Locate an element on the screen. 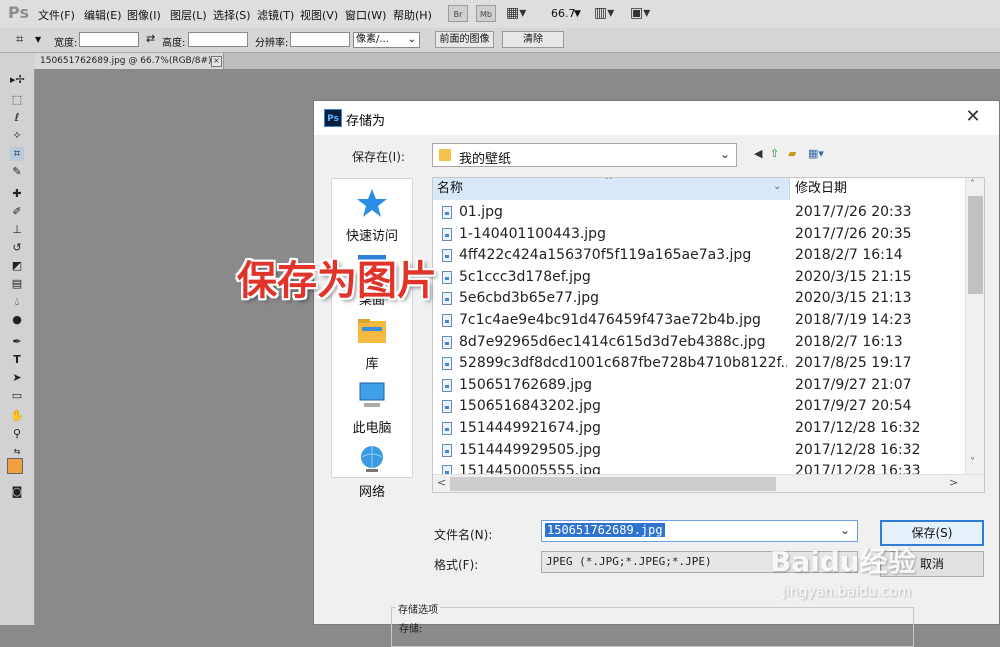  blur-tool-icon: 💧︎ is located at coordinates (17, 302).